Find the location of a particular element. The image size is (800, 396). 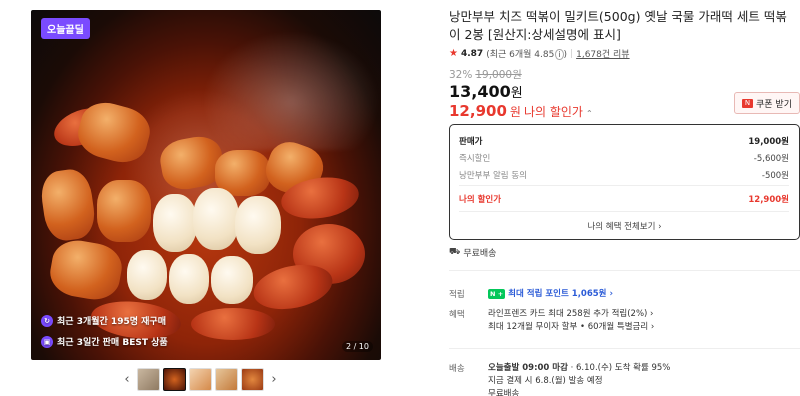

coupon-button: N 쿠폰 받기 is located at coordinates (767, 103).